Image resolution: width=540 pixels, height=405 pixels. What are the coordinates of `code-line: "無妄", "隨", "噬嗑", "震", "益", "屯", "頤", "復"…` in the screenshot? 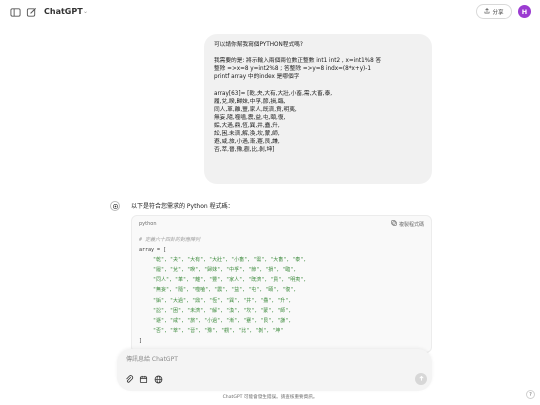 It's located at (225, 290).